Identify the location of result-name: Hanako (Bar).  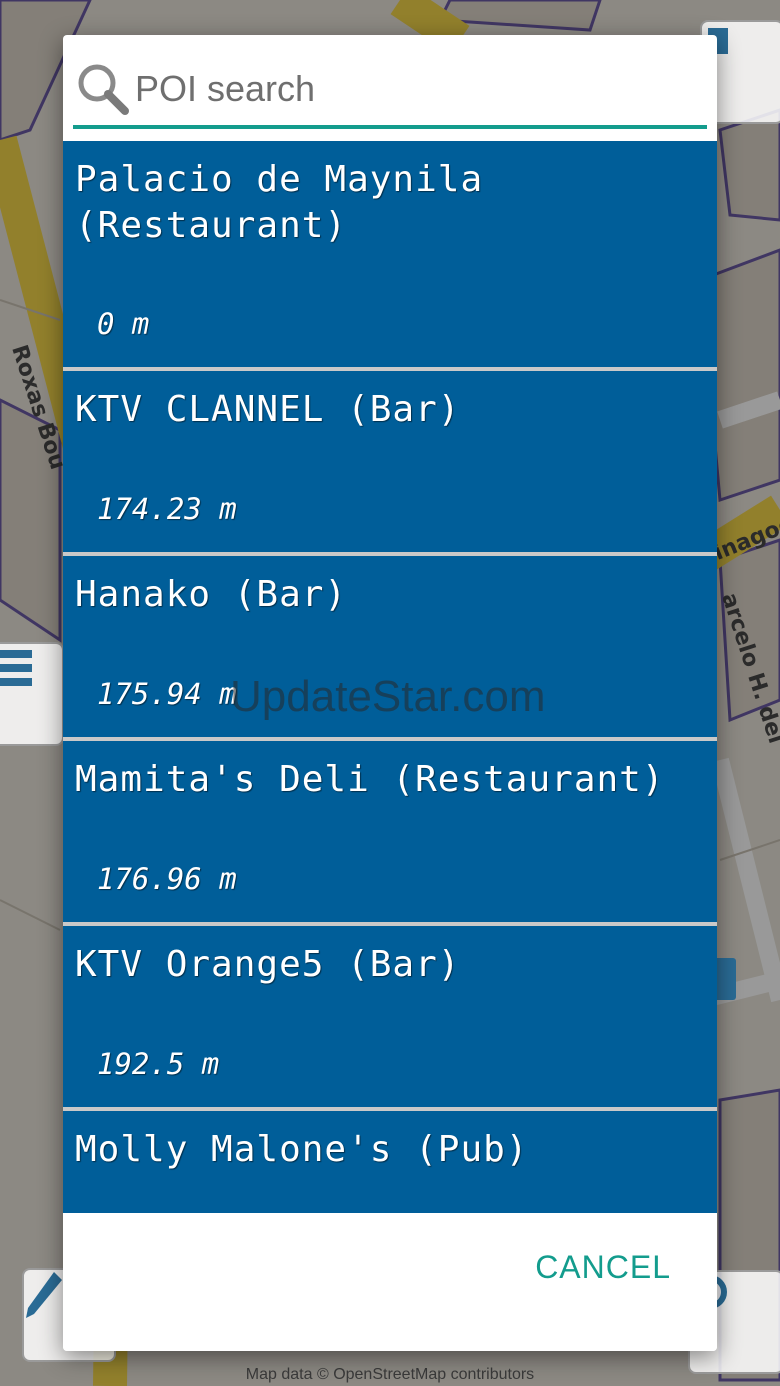
(211, 594).